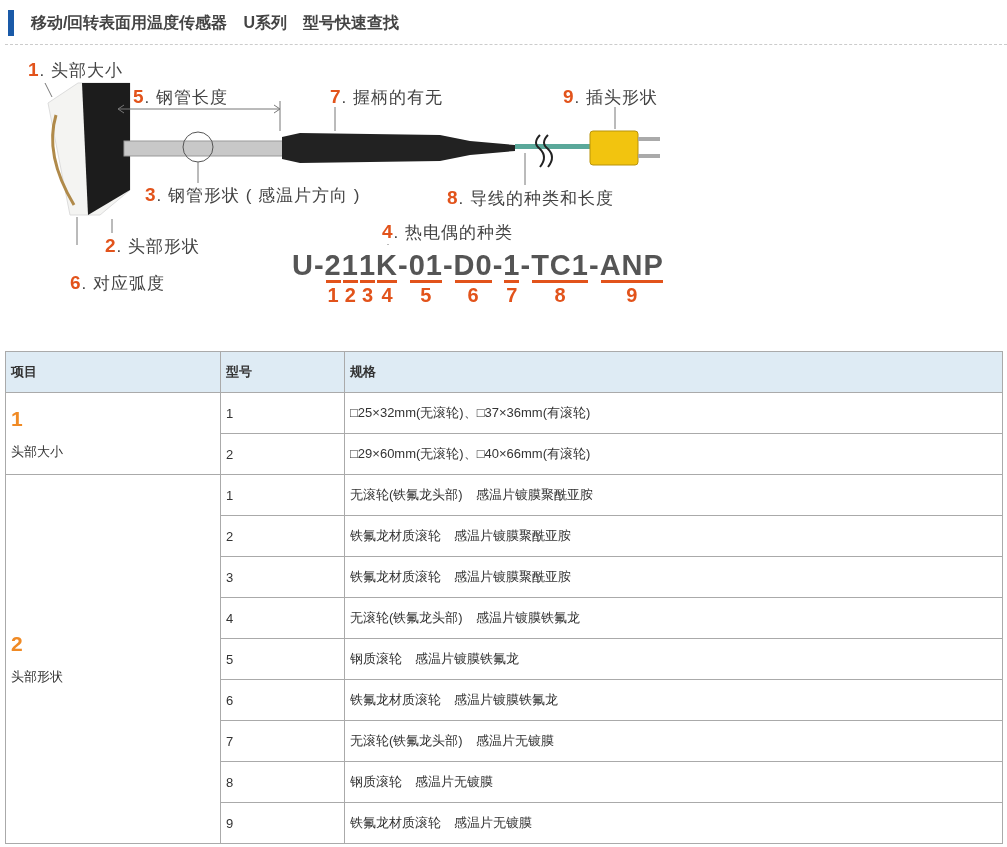 This screenshot has height=847, width=1007. I want to click on table-cell: □25×32mm(无滚轮)、□37×36mm(有滚轮), so click(673, 413).